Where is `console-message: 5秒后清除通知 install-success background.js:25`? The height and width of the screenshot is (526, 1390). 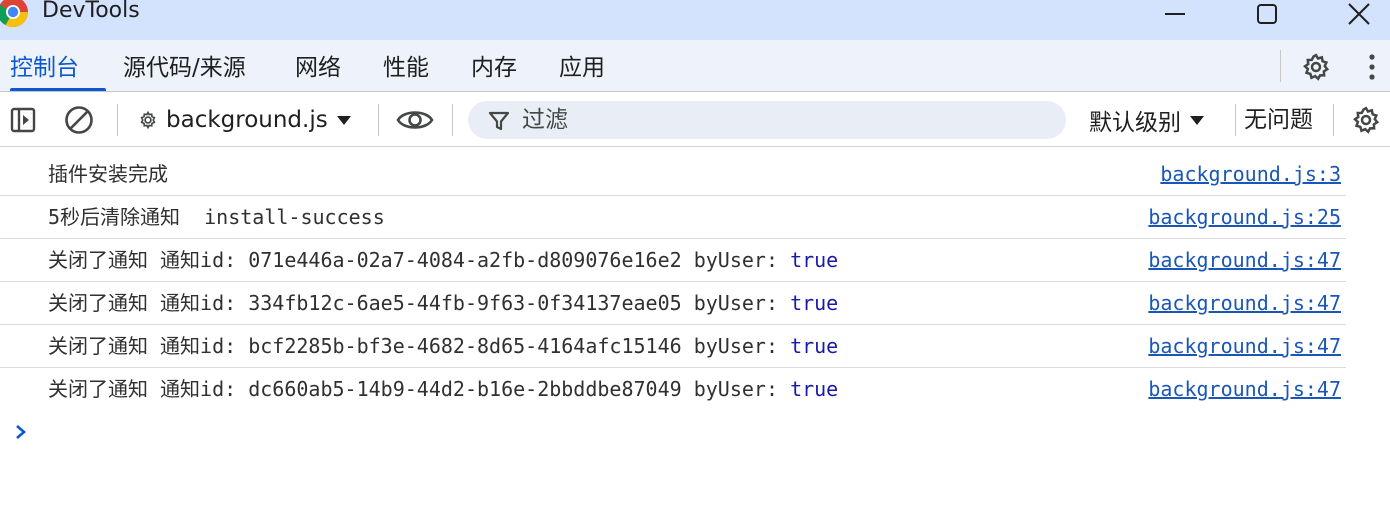
console-message: 5秒后清除通知 install-success background.js:25 is located at coordinates (673, 217).